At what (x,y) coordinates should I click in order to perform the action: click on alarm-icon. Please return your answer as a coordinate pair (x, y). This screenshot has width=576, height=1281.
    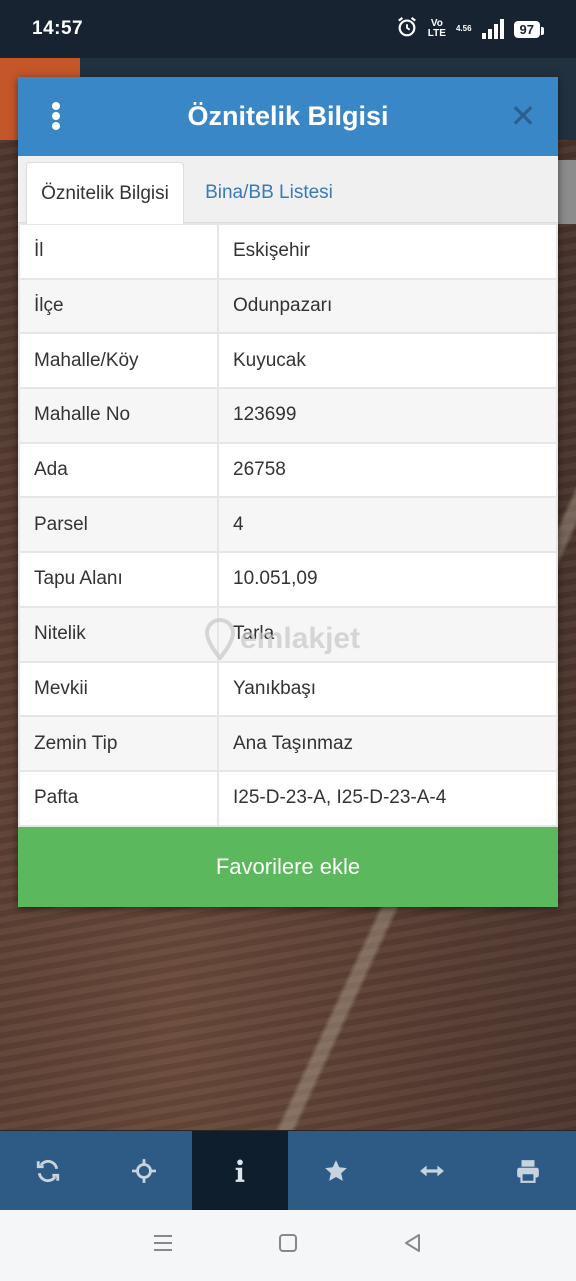
    Looking at the image, I should click on (407, 29).